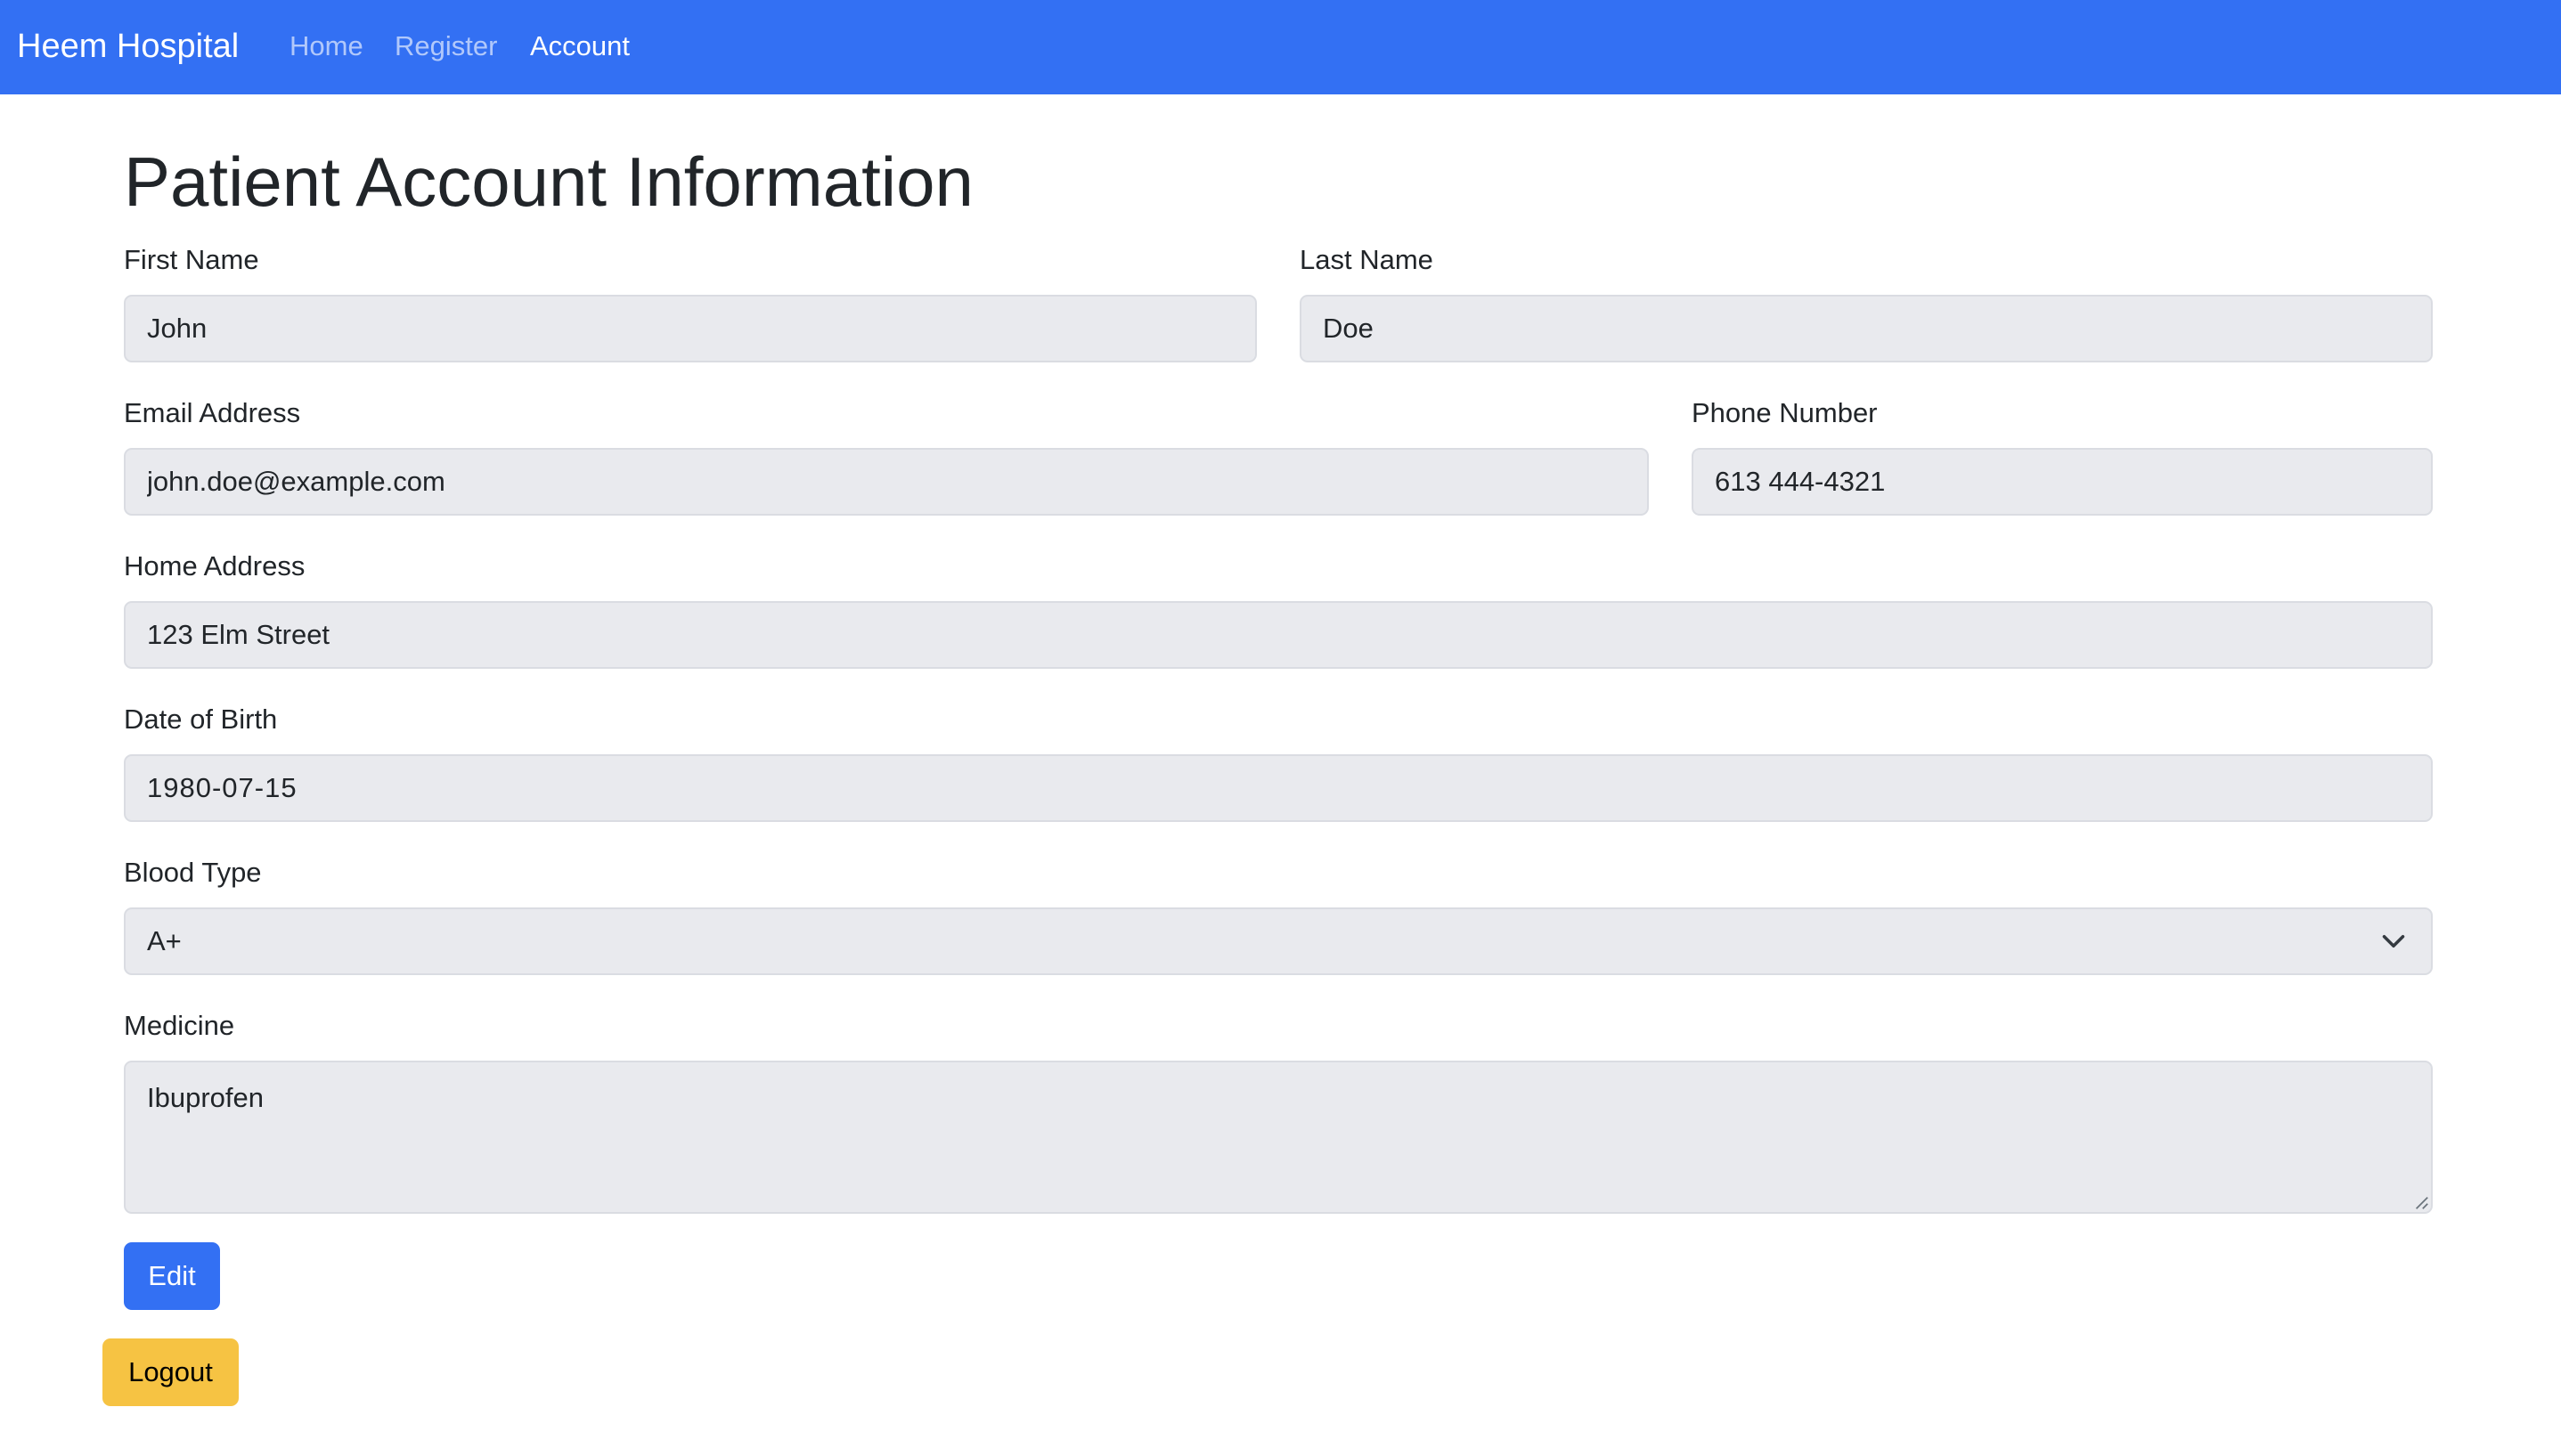 The image size is (2561, 1456). Describe the element at coordinates (446, 46) in the screenshot. I see `nav-link-register: Register` at that location.